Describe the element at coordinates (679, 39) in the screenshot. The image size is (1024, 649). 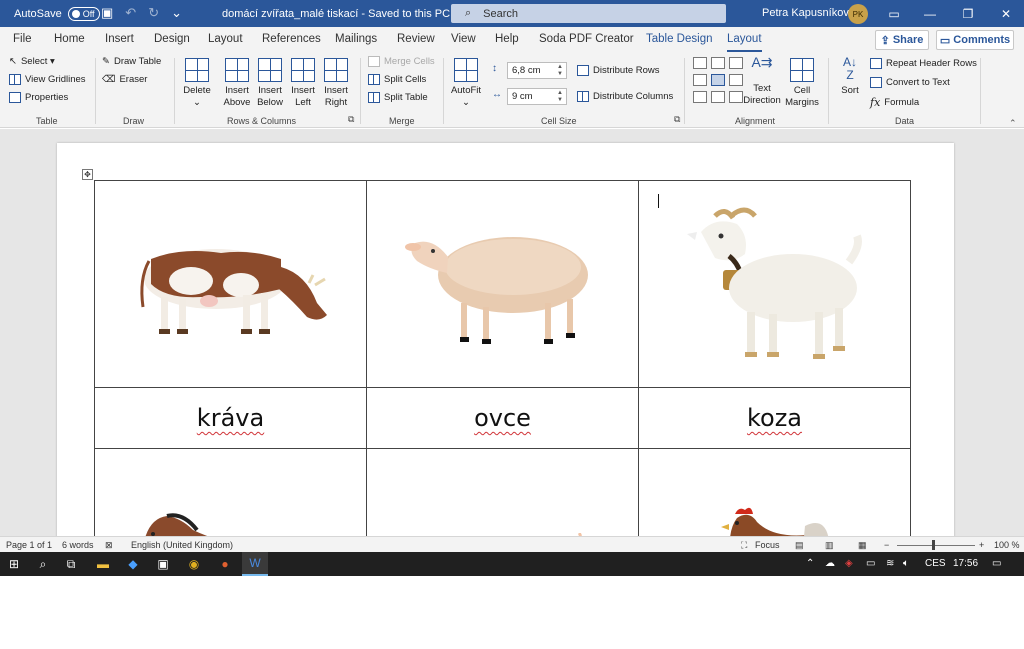
I see `tab-table-design: Table Design` at that location.